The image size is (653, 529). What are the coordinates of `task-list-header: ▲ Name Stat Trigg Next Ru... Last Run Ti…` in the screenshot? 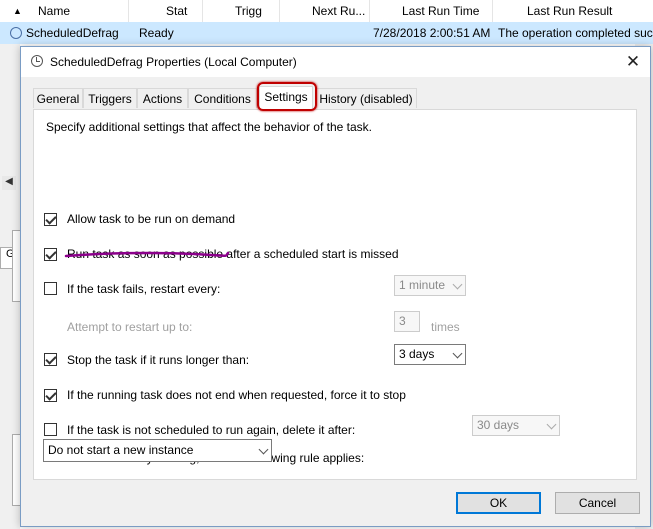 It's located at (326, 11).